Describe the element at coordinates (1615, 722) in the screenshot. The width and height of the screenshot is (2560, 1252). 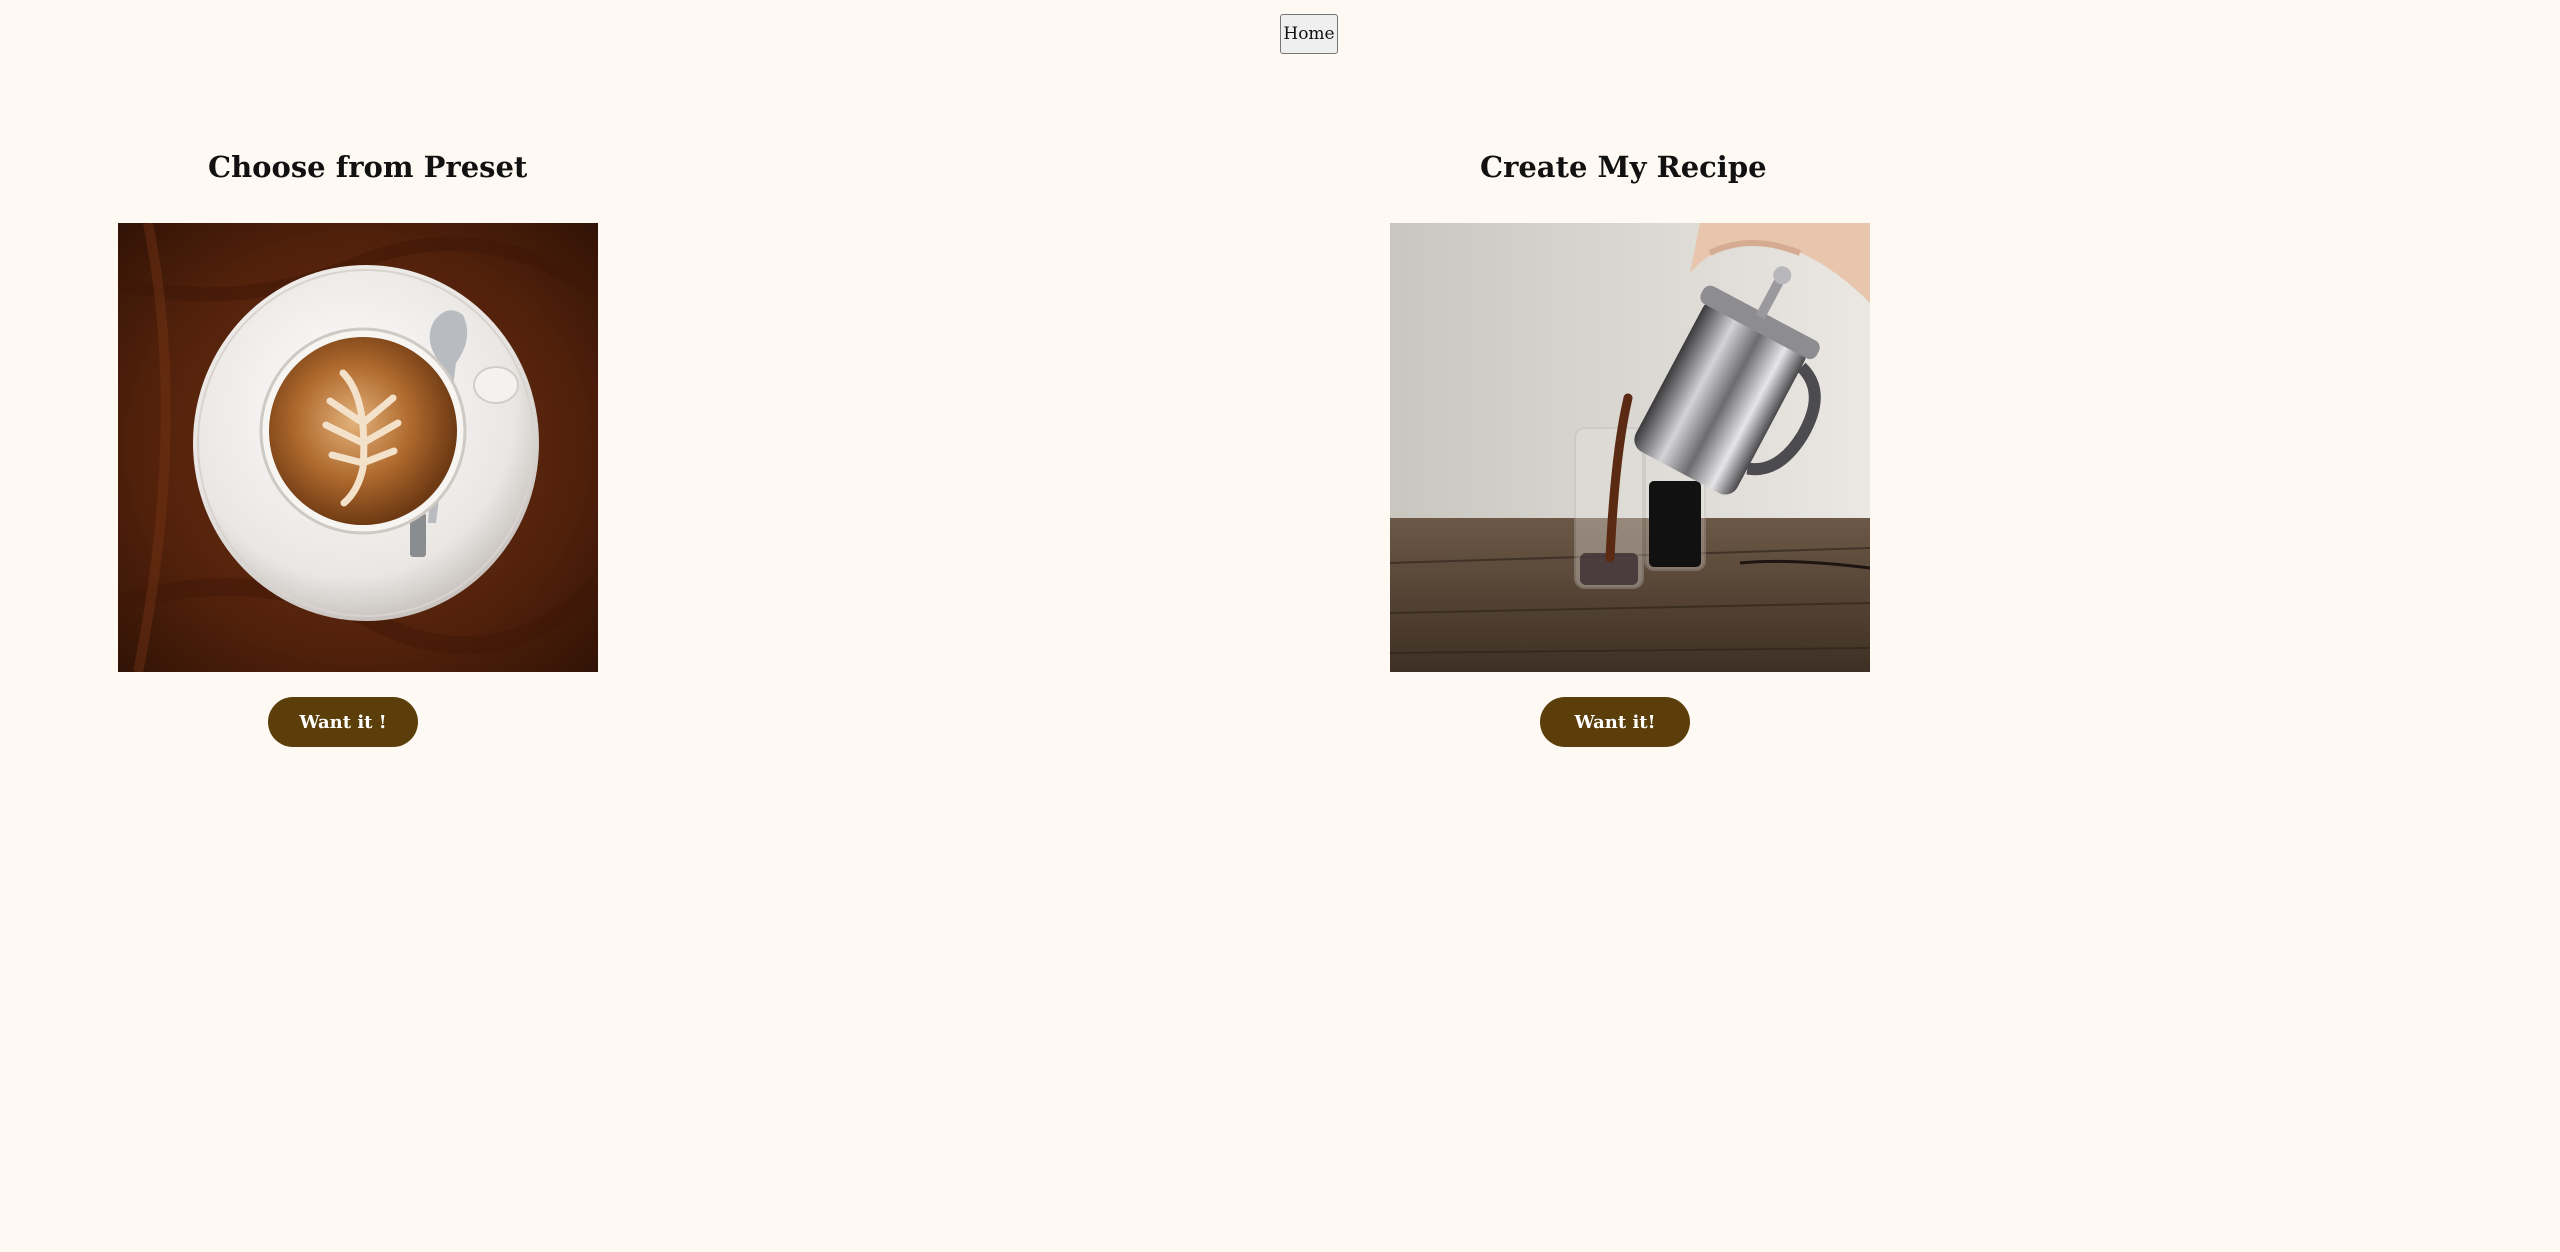
I see `want-recipe-button: Want it!` at that location.